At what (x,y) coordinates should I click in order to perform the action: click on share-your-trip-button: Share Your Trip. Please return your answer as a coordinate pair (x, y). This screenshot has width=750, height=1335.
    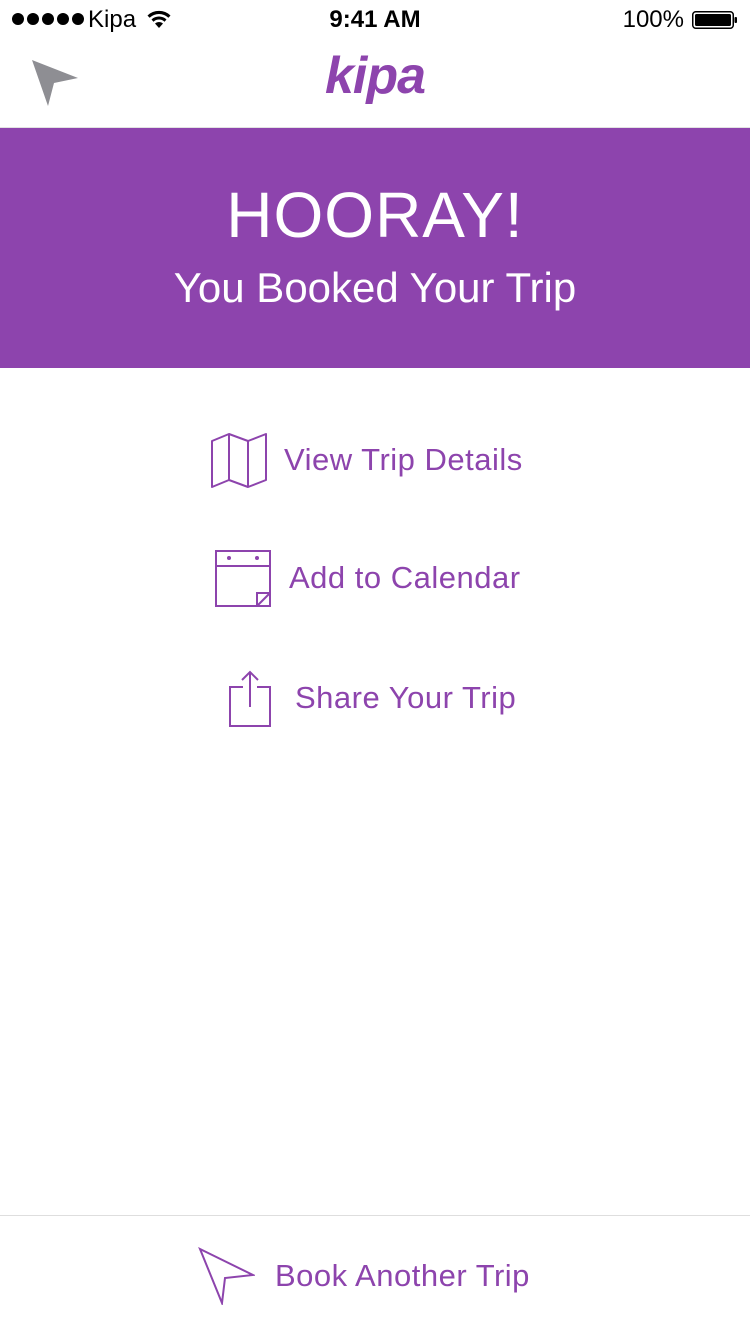
    Looking at the image, I should click on (372, 698).